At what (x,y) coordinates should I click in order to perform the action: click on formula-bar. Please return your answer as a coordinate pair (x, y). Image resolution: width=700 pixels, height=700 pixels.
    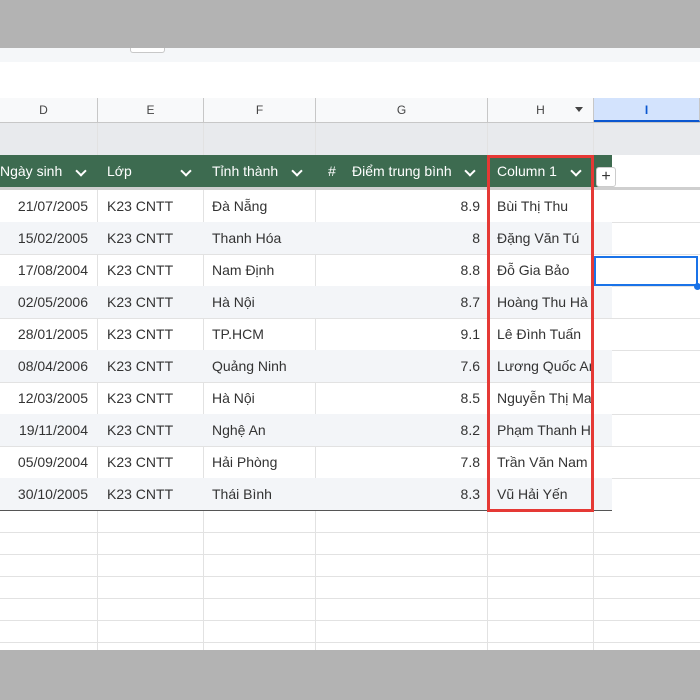
    Looking at the image, I should click on (350, 80).